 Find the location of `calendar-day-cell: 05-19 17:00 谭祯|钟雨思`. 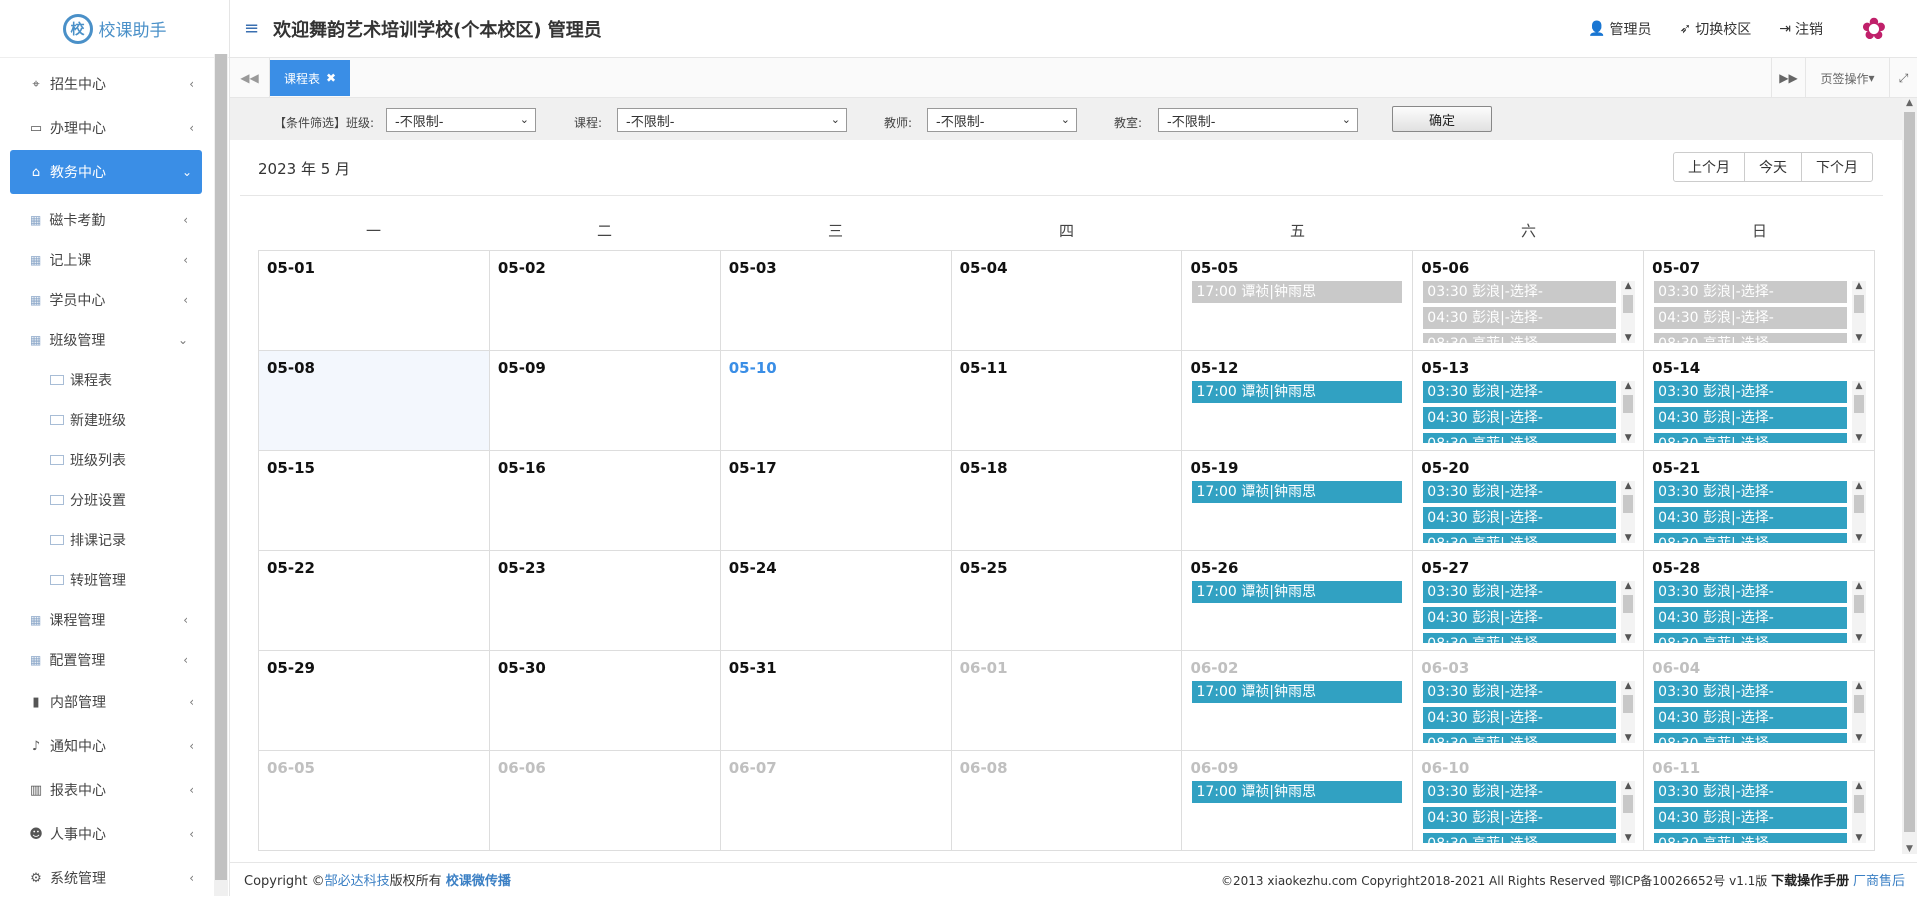

calendar-day-cell: 05-19 17:00 谭祯|钟雨思 is located at coordinates (1298, 501).